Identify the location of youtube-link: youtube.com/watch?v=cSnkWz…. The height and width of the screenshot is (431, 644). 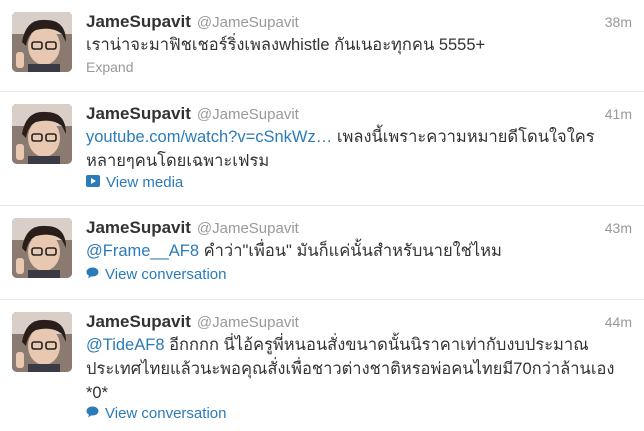
(209, 137).